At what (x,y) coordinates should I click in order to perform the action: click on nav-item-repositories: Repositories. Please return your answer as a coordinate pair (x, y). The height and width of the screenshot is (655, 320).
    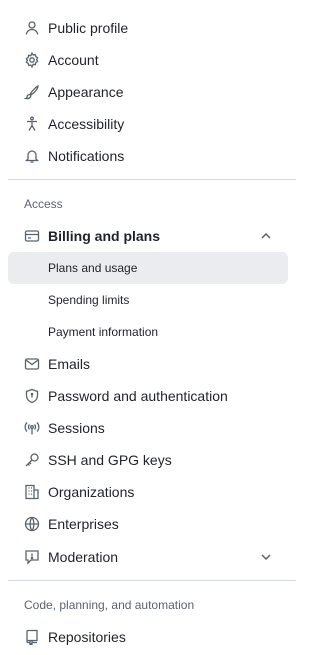
    Looking at the image, I should click on (148, 637).